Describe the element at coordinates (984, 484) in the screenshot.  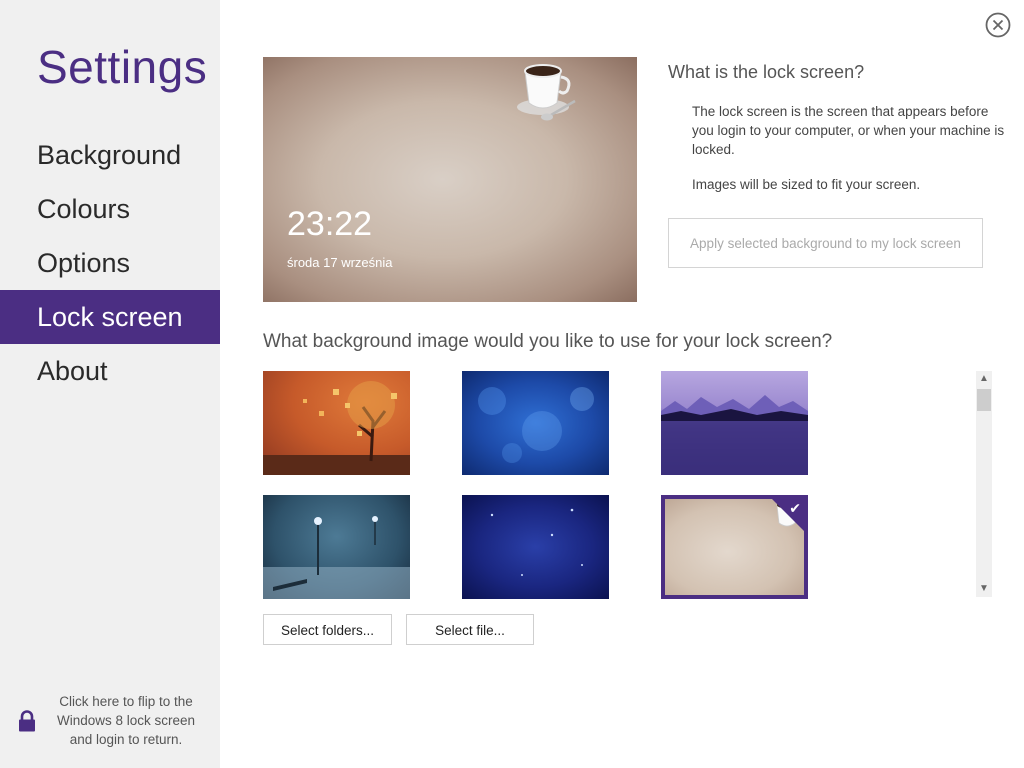
I see `gallery-scrollbar: ▲ ▼` at that location.